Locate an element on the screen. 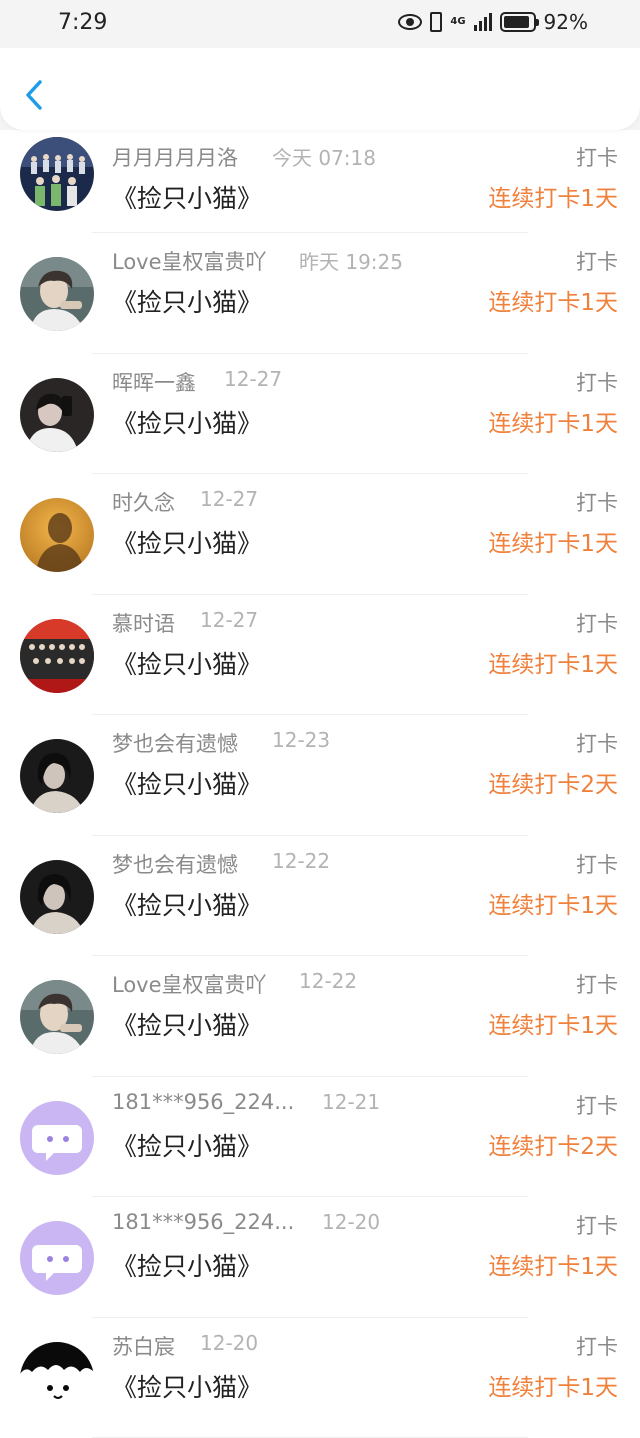 Image resolution: width=640 pixels, height=1438 pixels. avatar-stage-group is located at coordinates (57, 656).